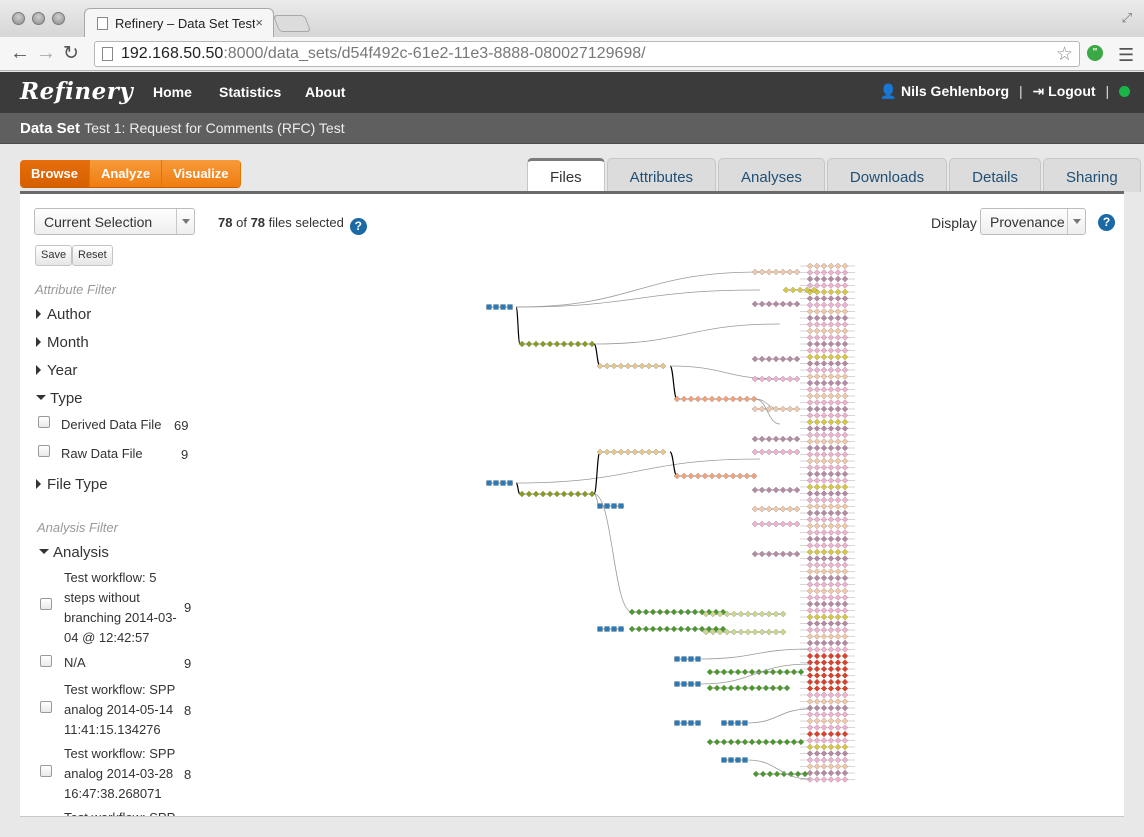 The height and width of the screenshot is (837, 1144). I want to click on minimize-window-button, so click(38, 18).